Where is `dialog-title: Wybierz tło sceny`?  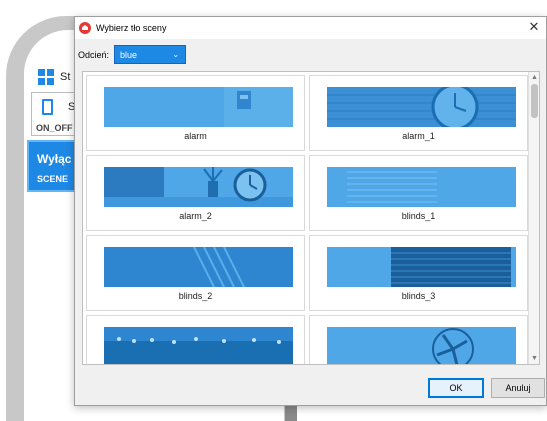
dialog-title: Wybierz tło sceny is located at coordinates (131, 28).